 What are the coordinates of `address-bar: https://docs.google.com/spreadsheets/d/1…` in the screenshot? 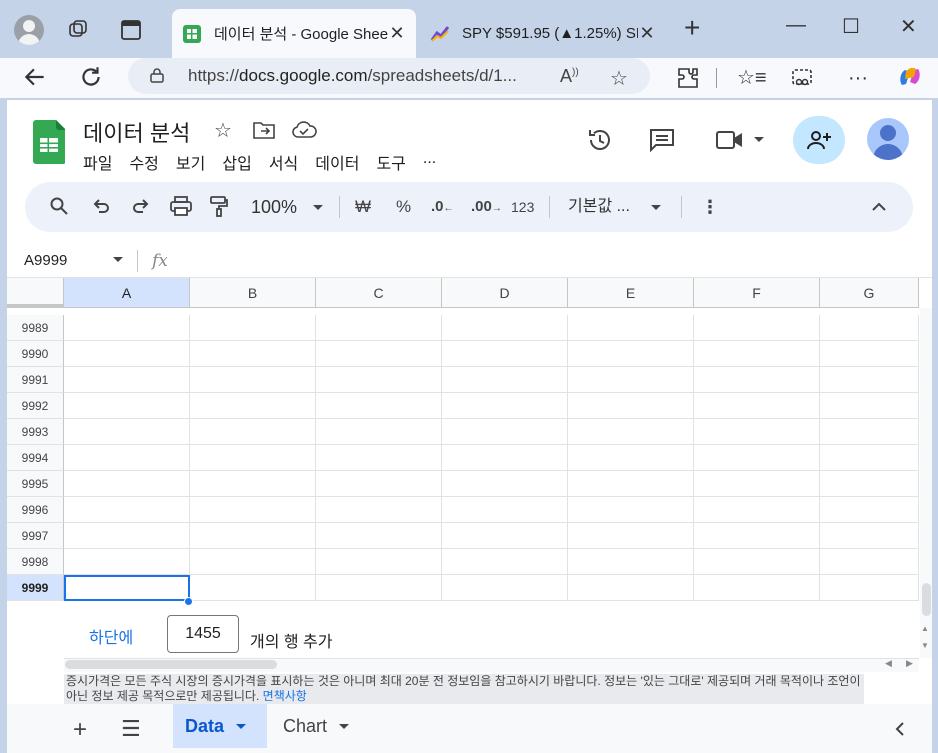 It's located at (389, 76).